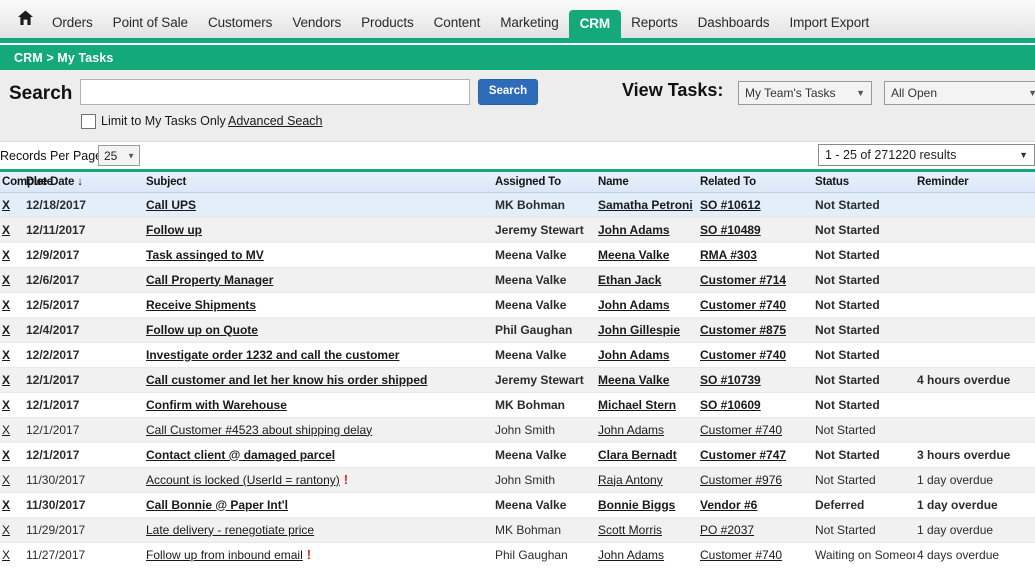 The height and width of the screenshot is (579, 1035). I want to click on subject-cell-link: Receive Shipments, so click(201, 305).